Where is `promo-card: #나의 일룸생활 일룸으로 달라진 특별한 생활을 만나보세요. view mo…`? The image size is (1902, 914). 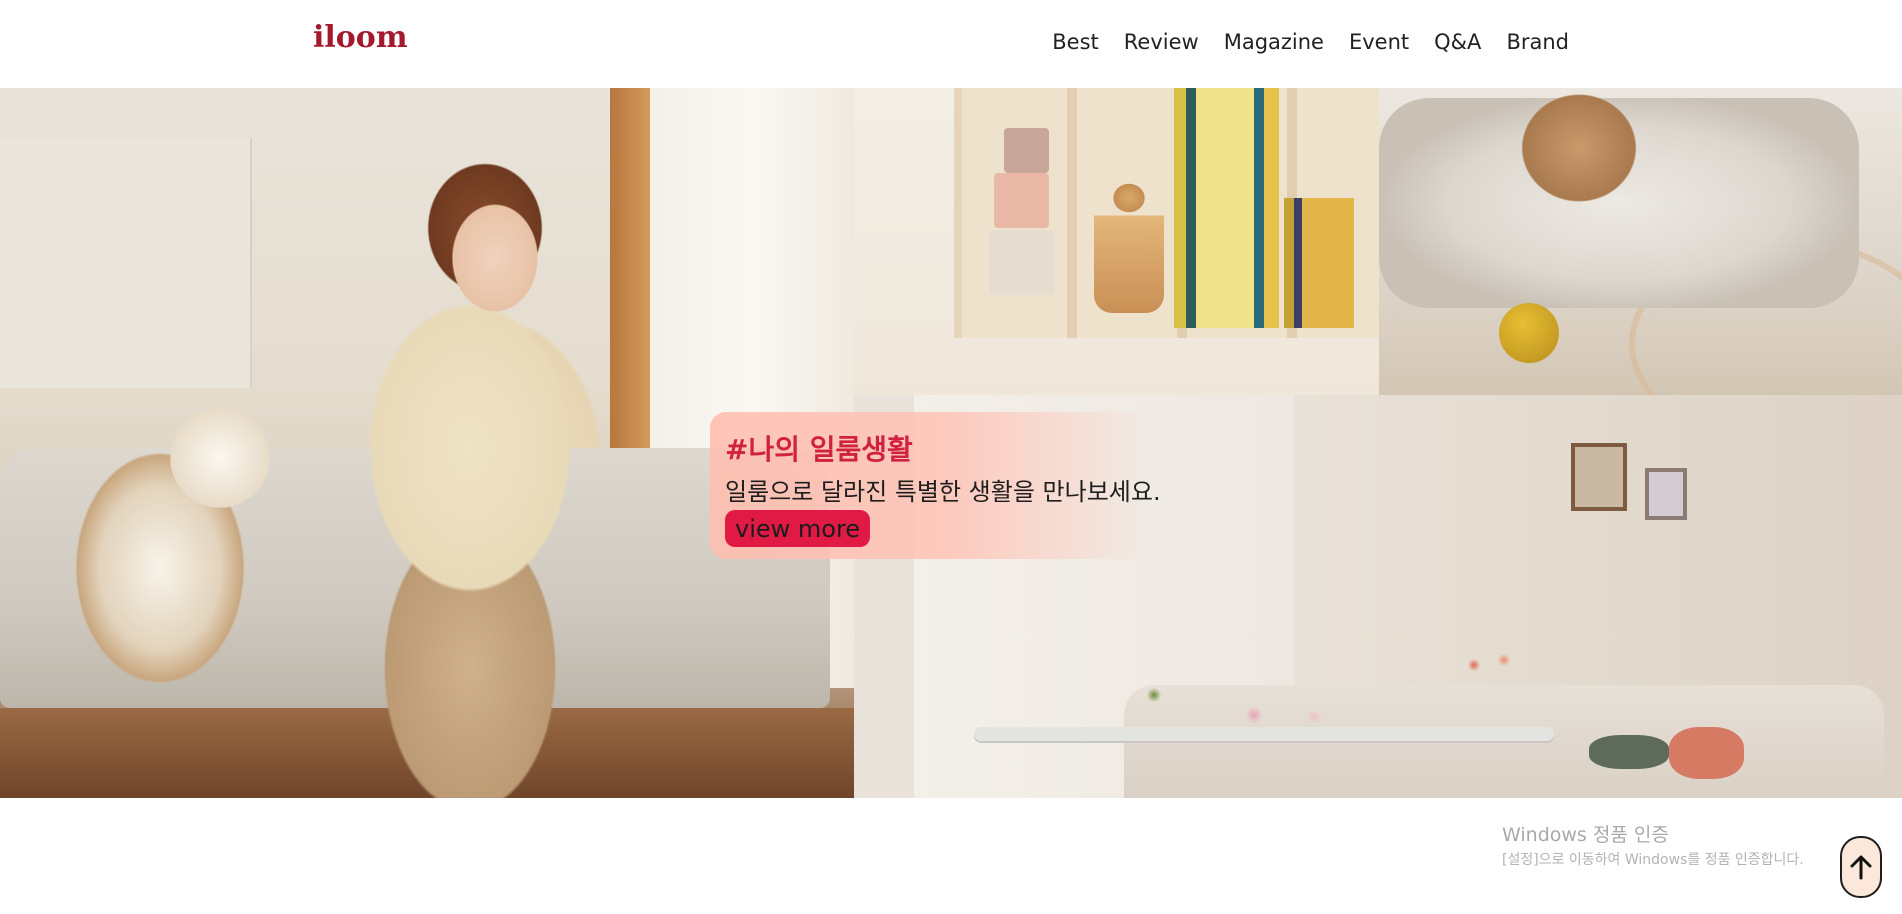 promo-card: #나의 일룸생활 일룸으로 달라진 특별한 생활을 만나보세요. view mo… is located at coordinates (935, 485).